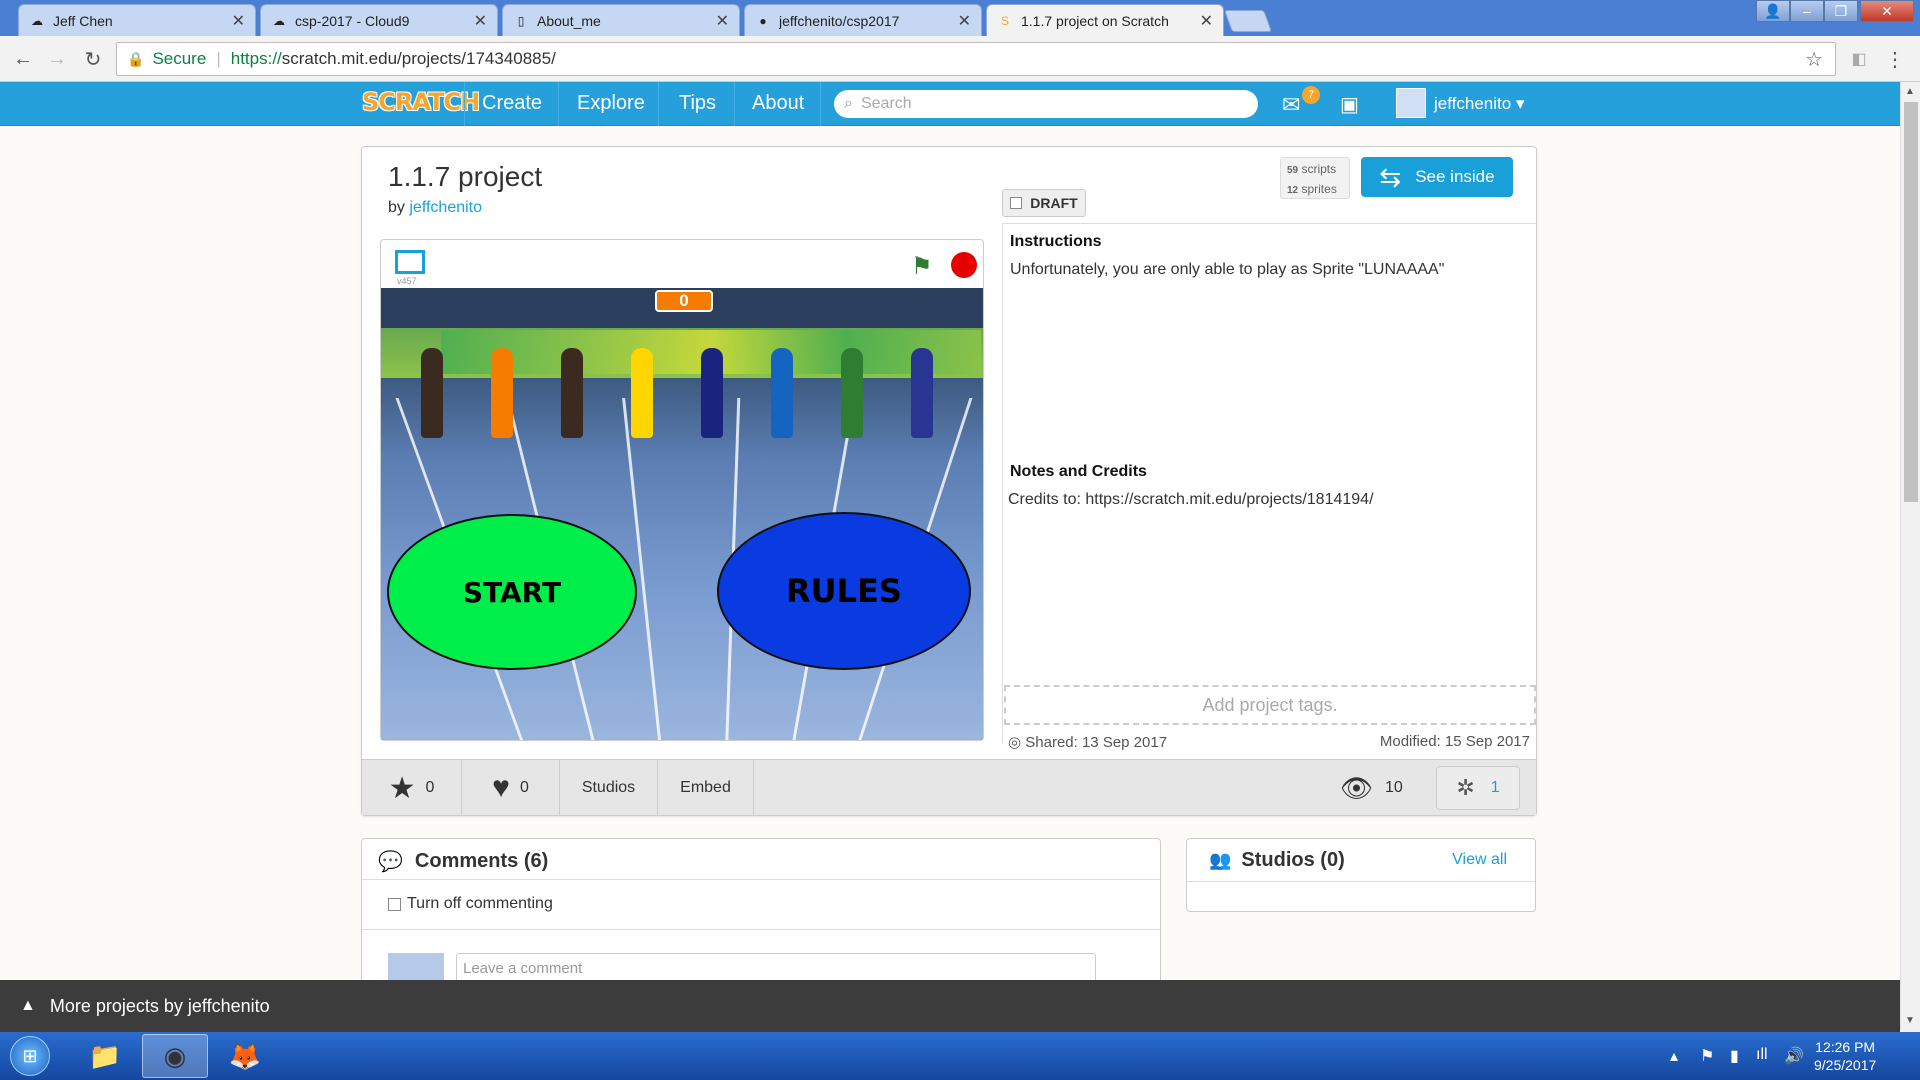 The width and height of the screenshot is (1920, 1080). Describe the element at coordinates (1270, 705) in the screenshot. I see `add-tags-field: Add project tags.` at that location.